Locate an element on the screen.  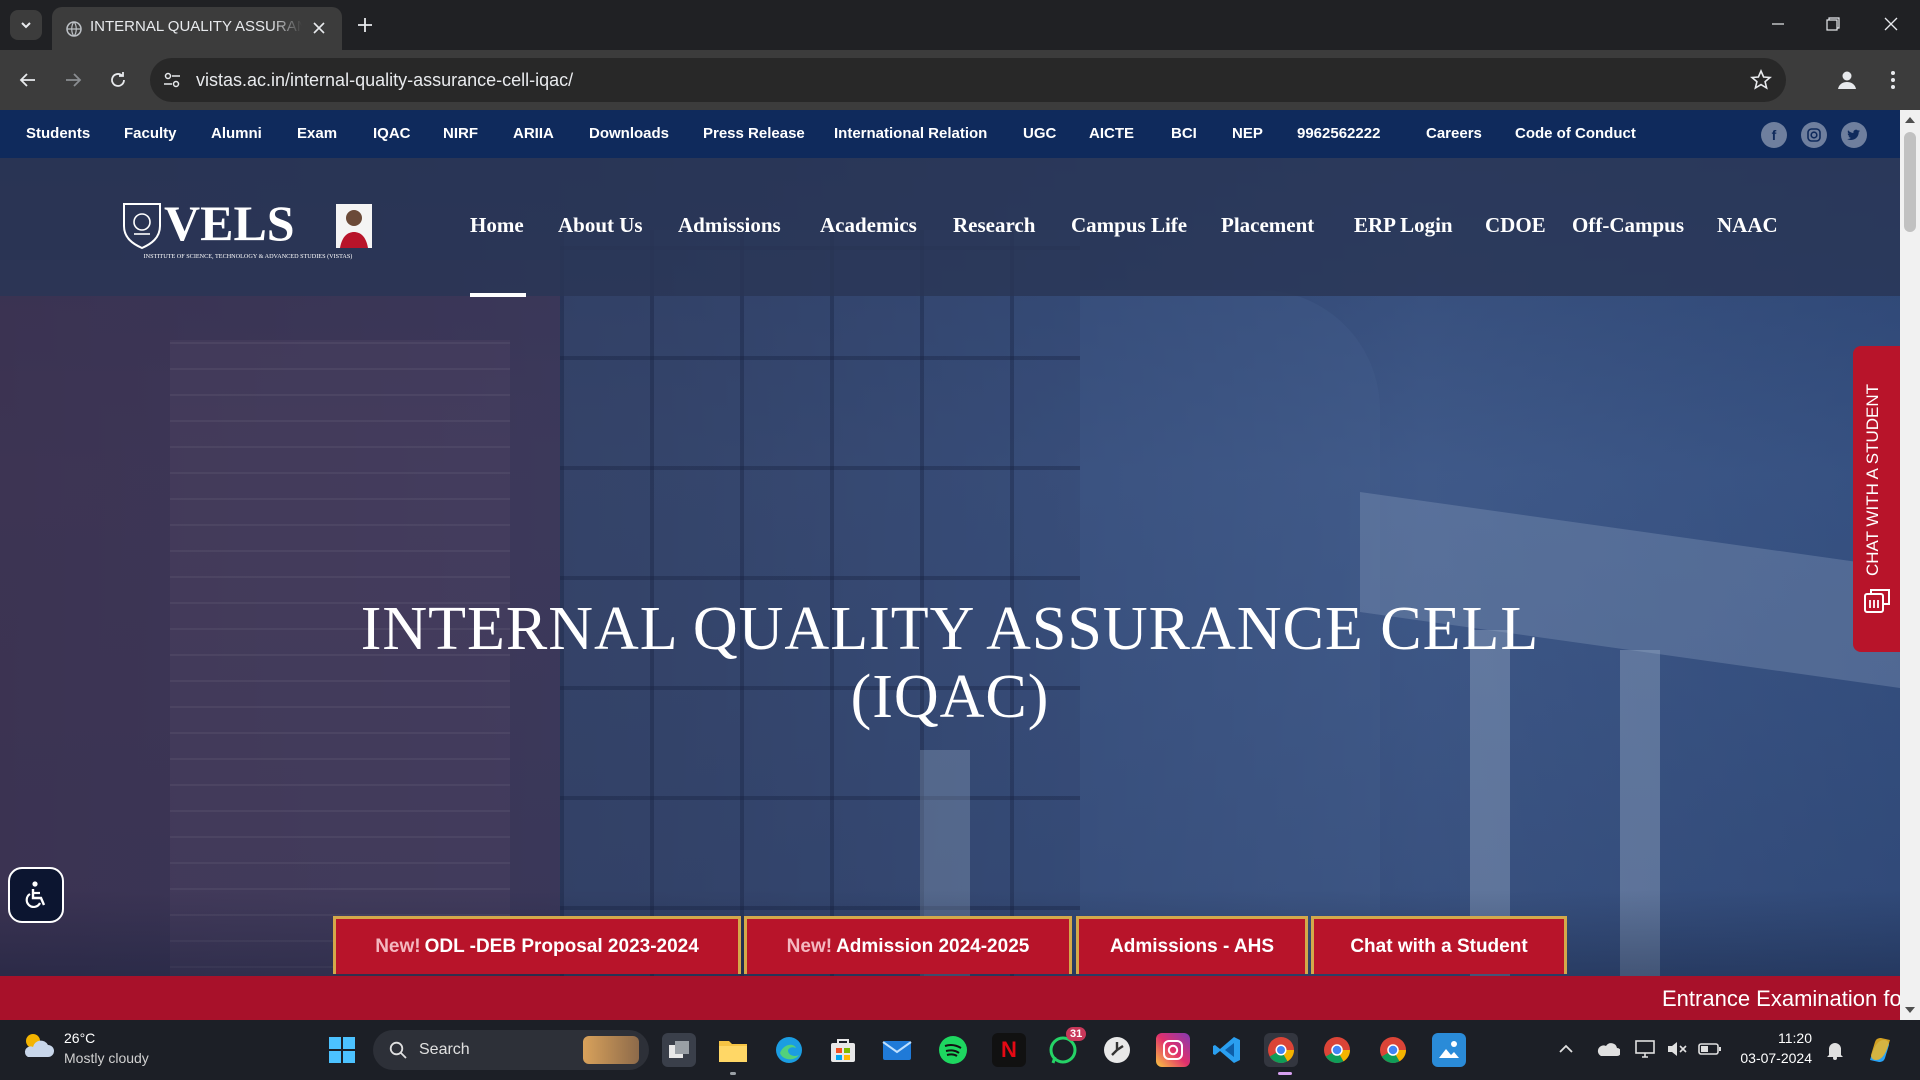
page-title: INTERNAL QUALITY ASSURANCE CELL (IQAC) is located at coordinates (950, 663).